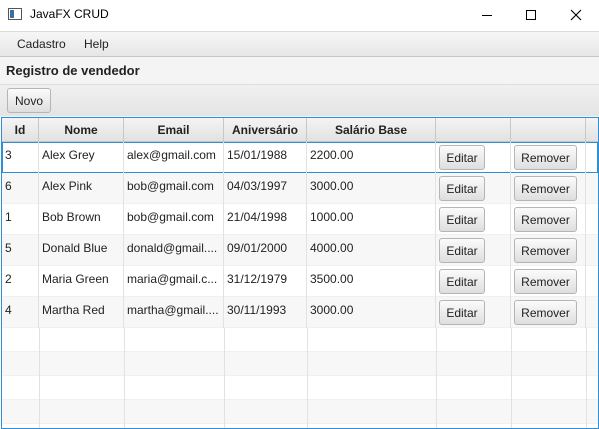  I want to click on cell-aniversario: 31/12/1979, so click(265, 281).